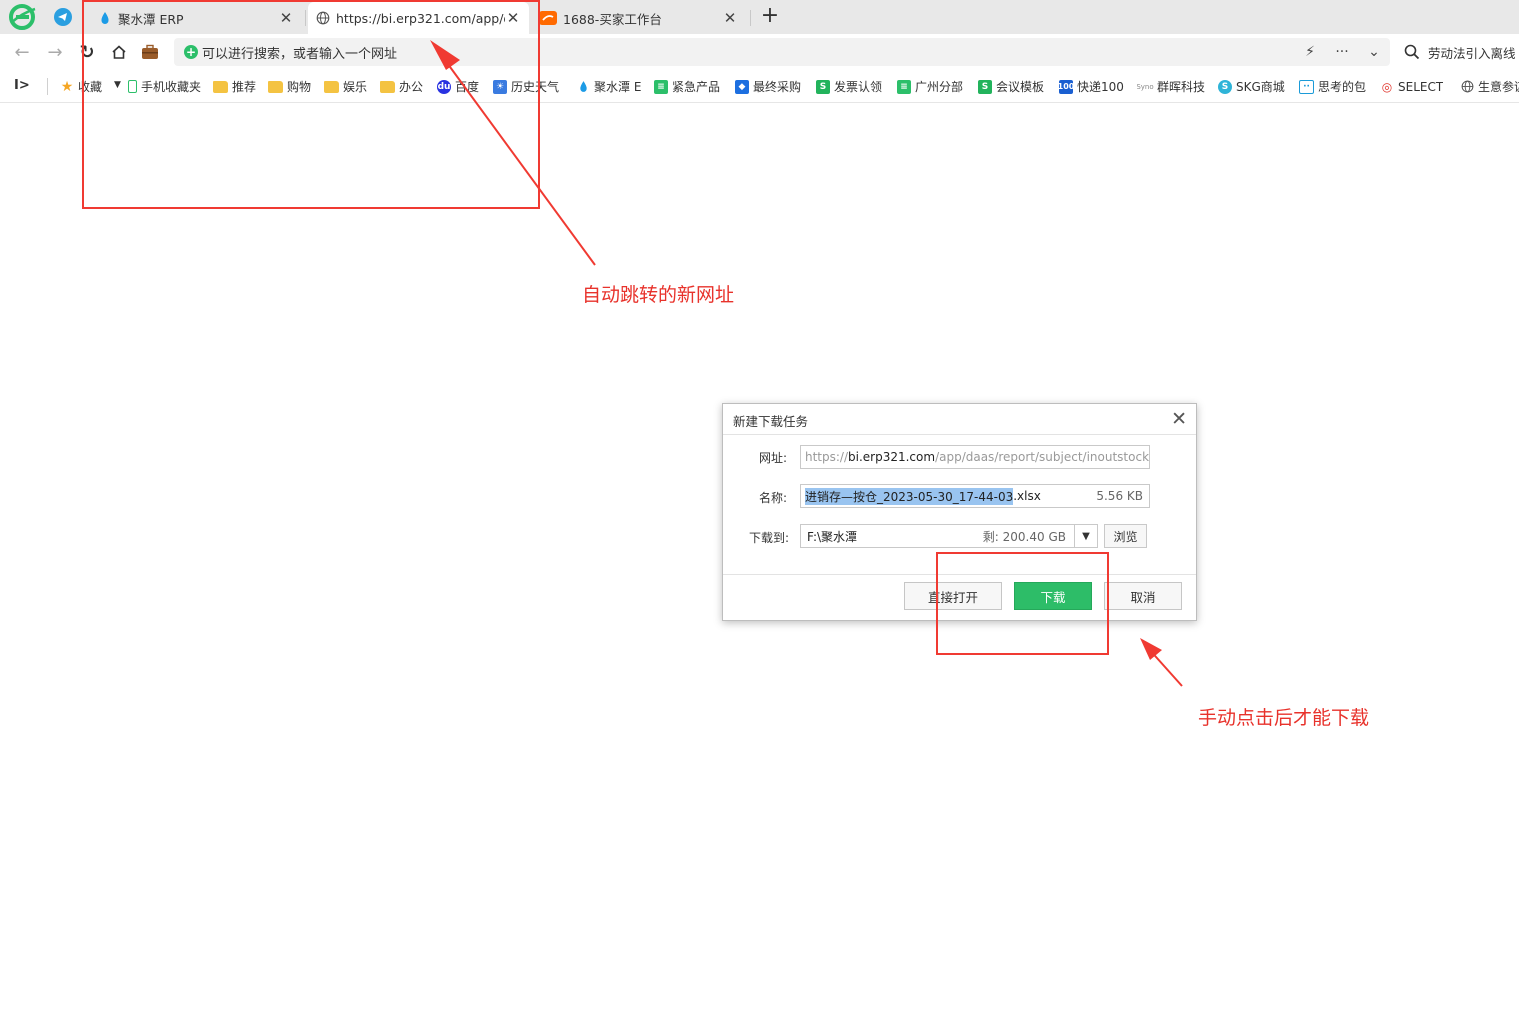 Image resolution: width=1519 pixels, height=1013 pixels. What do you see at coordinates (609, 86) in the screenshot?
I see `bookmark-jushuitan: 聚水潭 ERP` at bounding box center [609, 86].